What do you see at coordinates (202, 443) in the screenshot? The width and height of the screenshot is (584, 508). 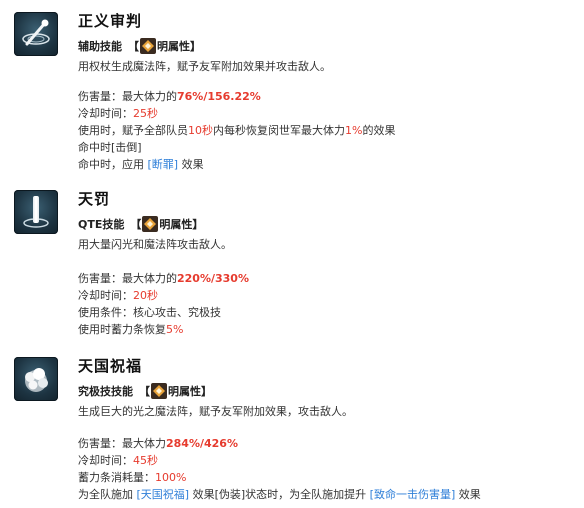 I see `damage-value: 284%/426%` at bounding box center [202, 443].